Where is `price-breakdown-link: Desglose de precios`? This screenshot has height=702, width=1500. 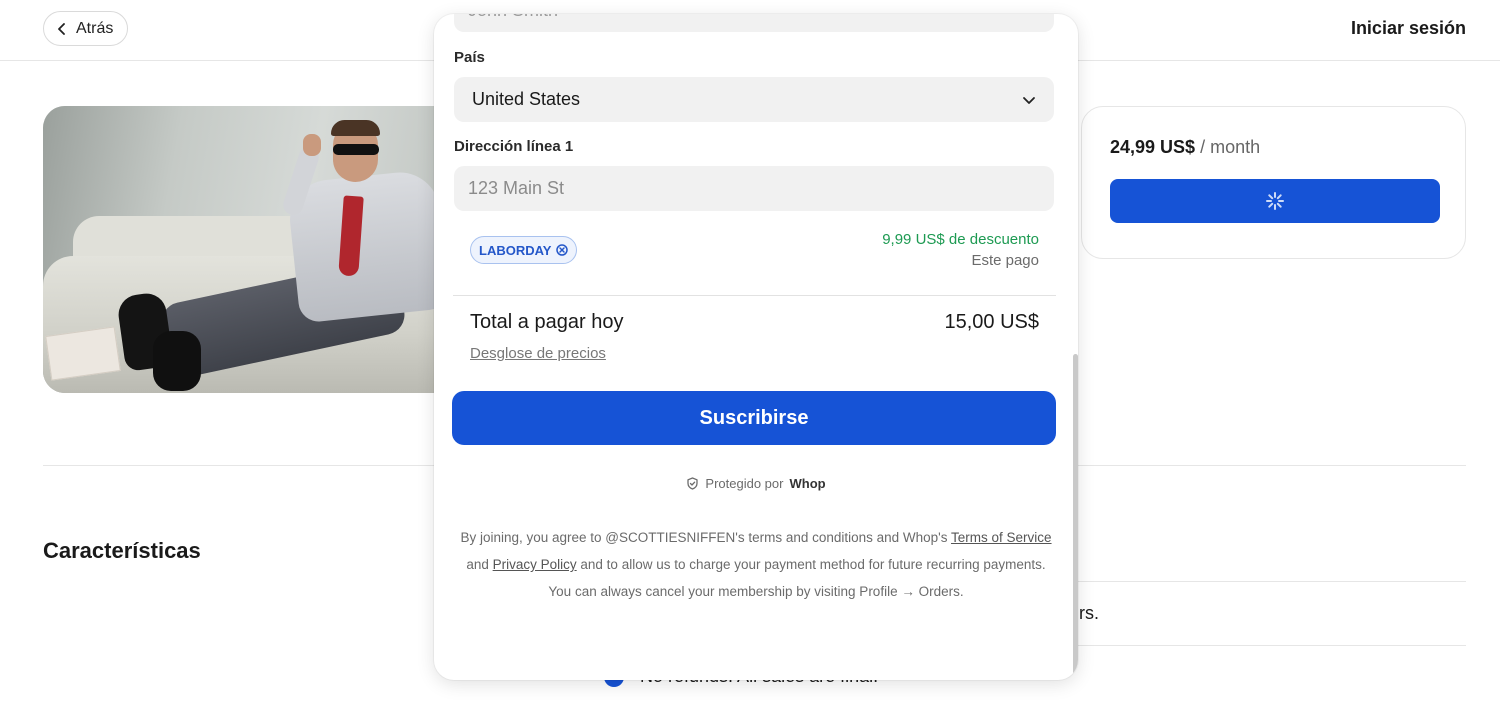 price-breakdown-link: Desglose de precios is located at coordinates (538, 353).